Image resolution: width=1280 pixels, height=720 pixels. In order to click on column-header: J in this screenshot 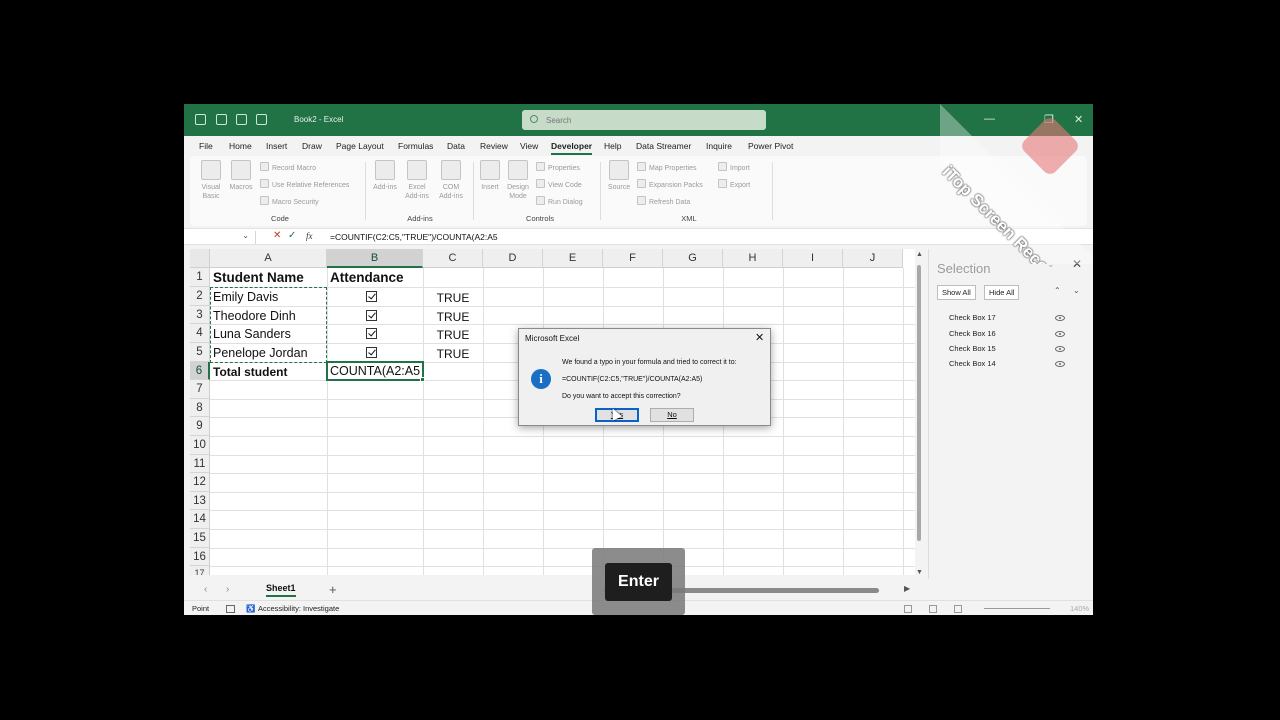, I will do `click(873, 258)`.